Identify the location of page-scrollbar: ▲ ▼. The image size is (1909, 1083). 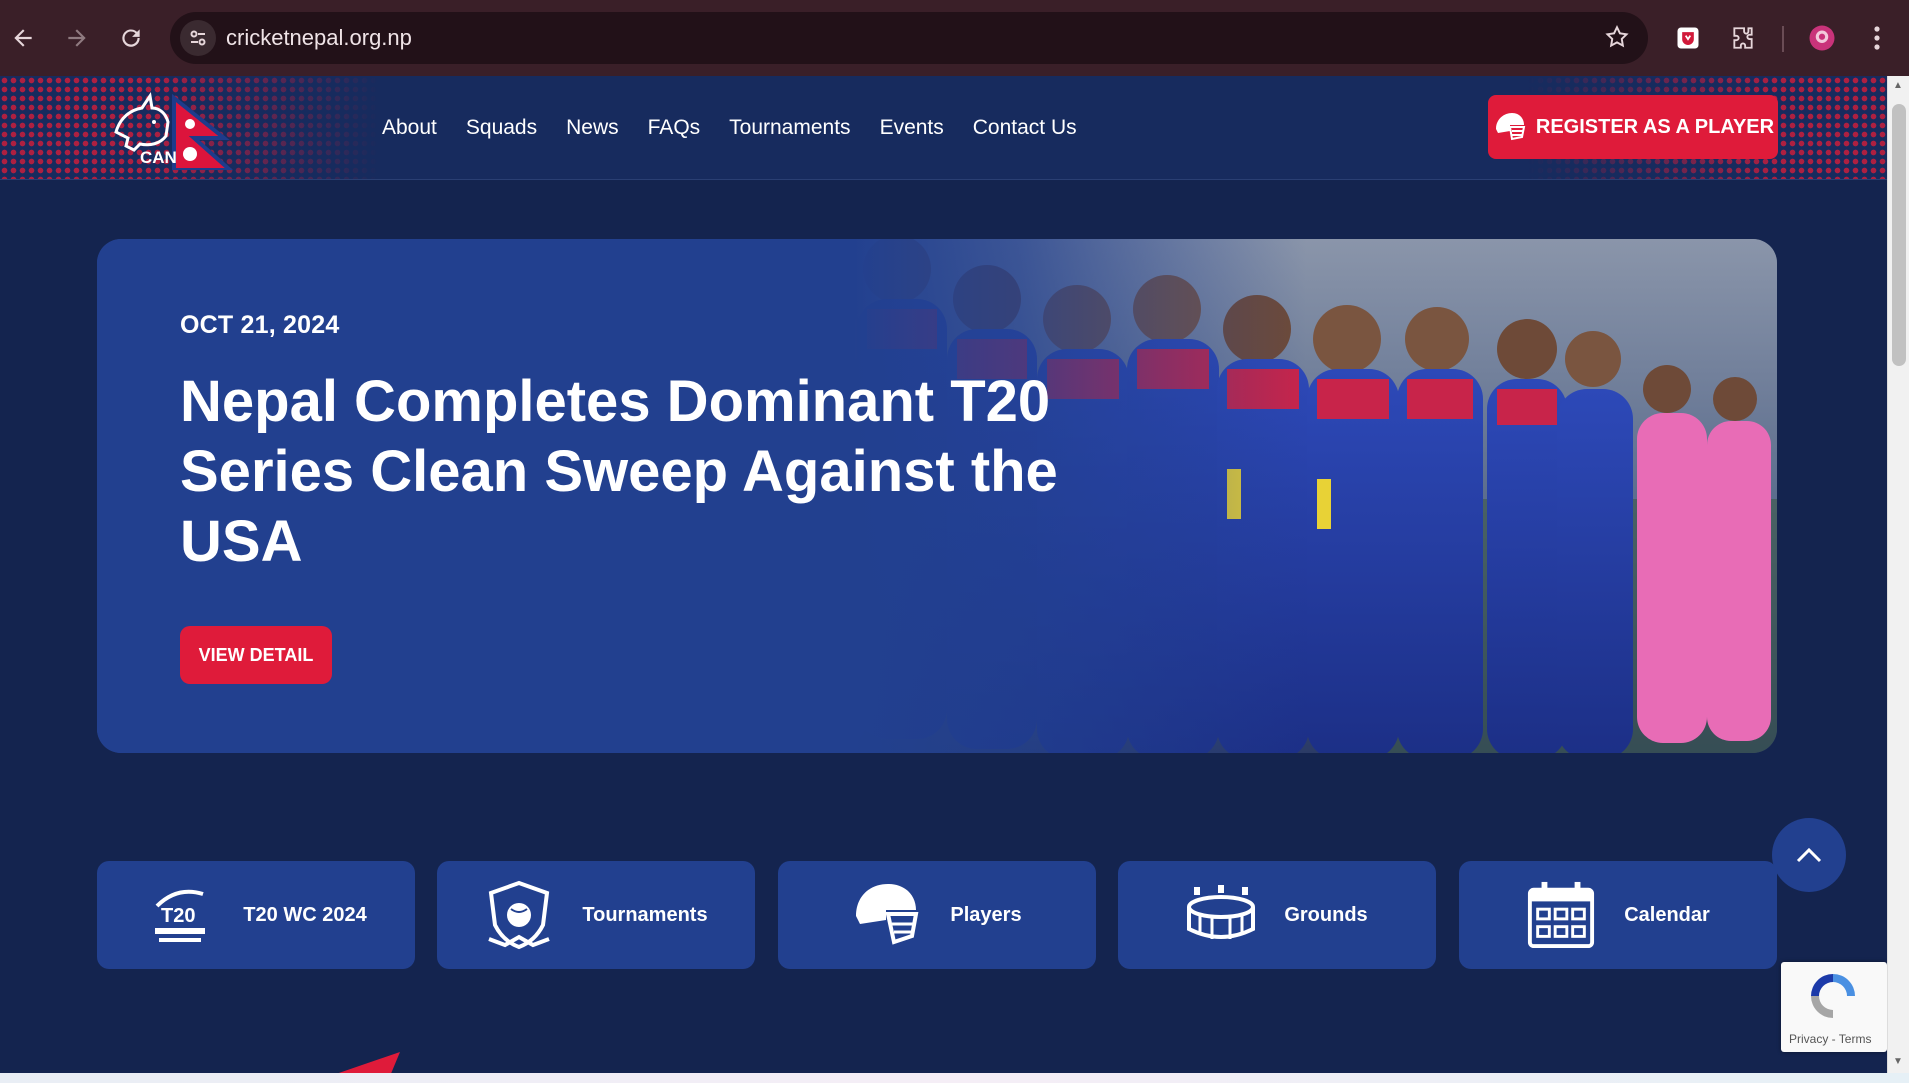
(1898, 574).